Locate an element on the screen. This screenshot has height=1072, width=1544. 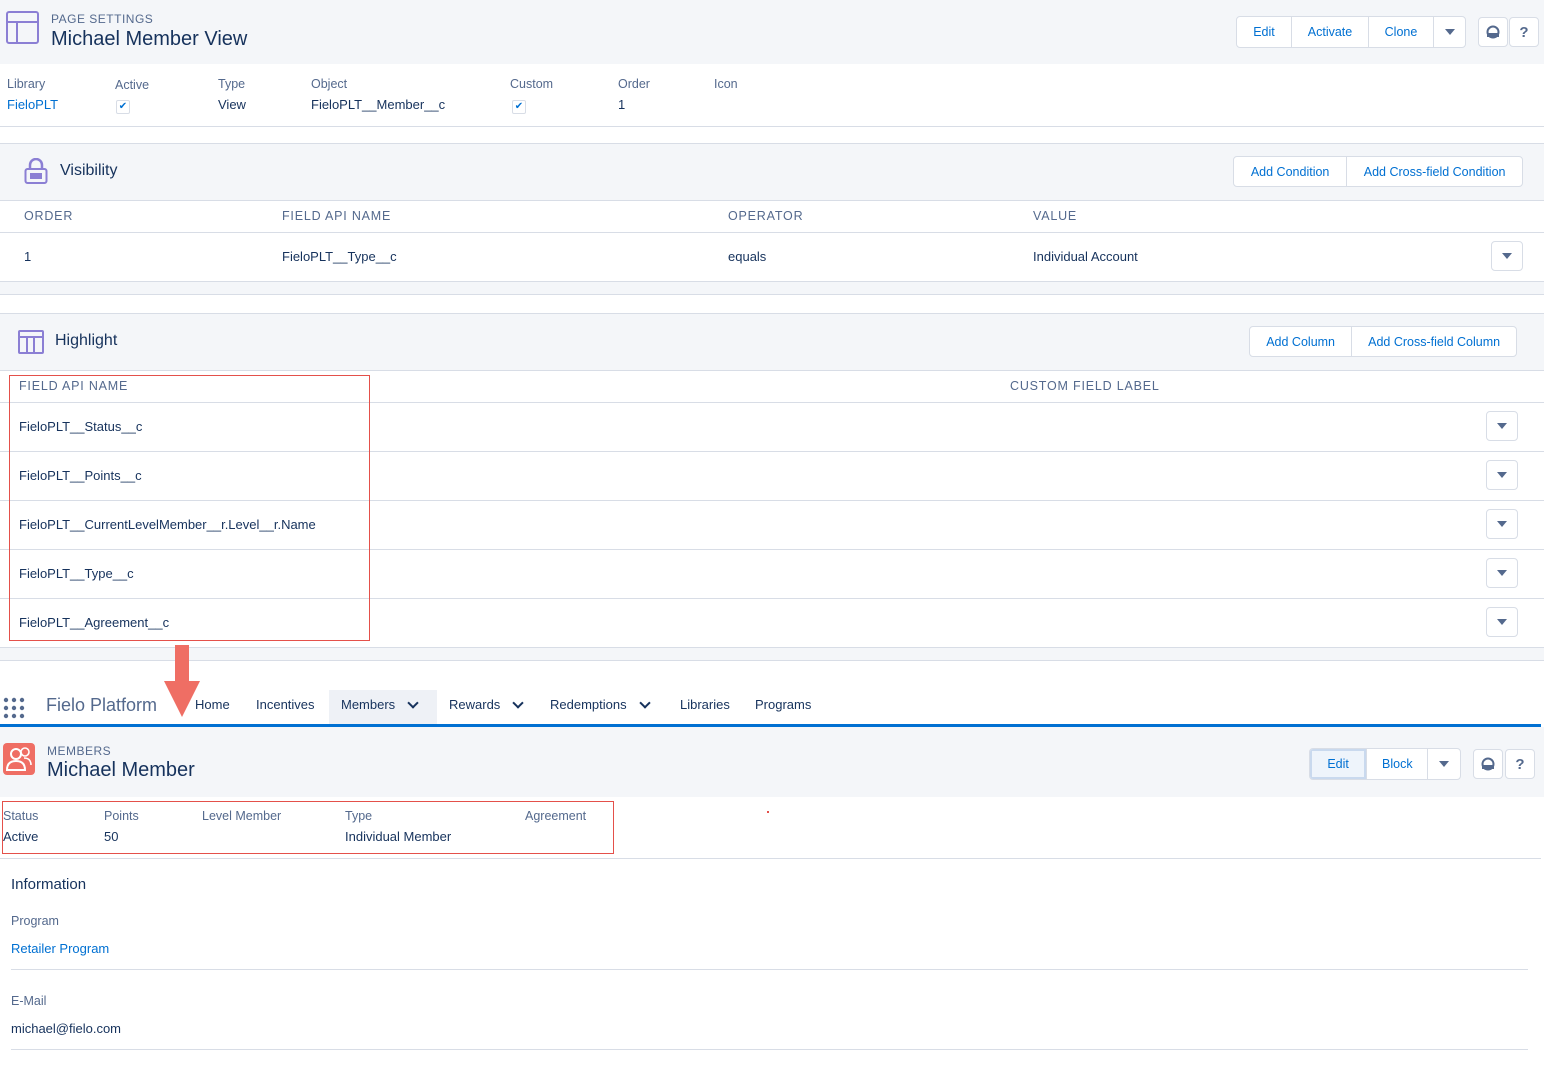
visibility-actions: Add Condition Add Cross-field Condition is located at coordinates (1378, 171).